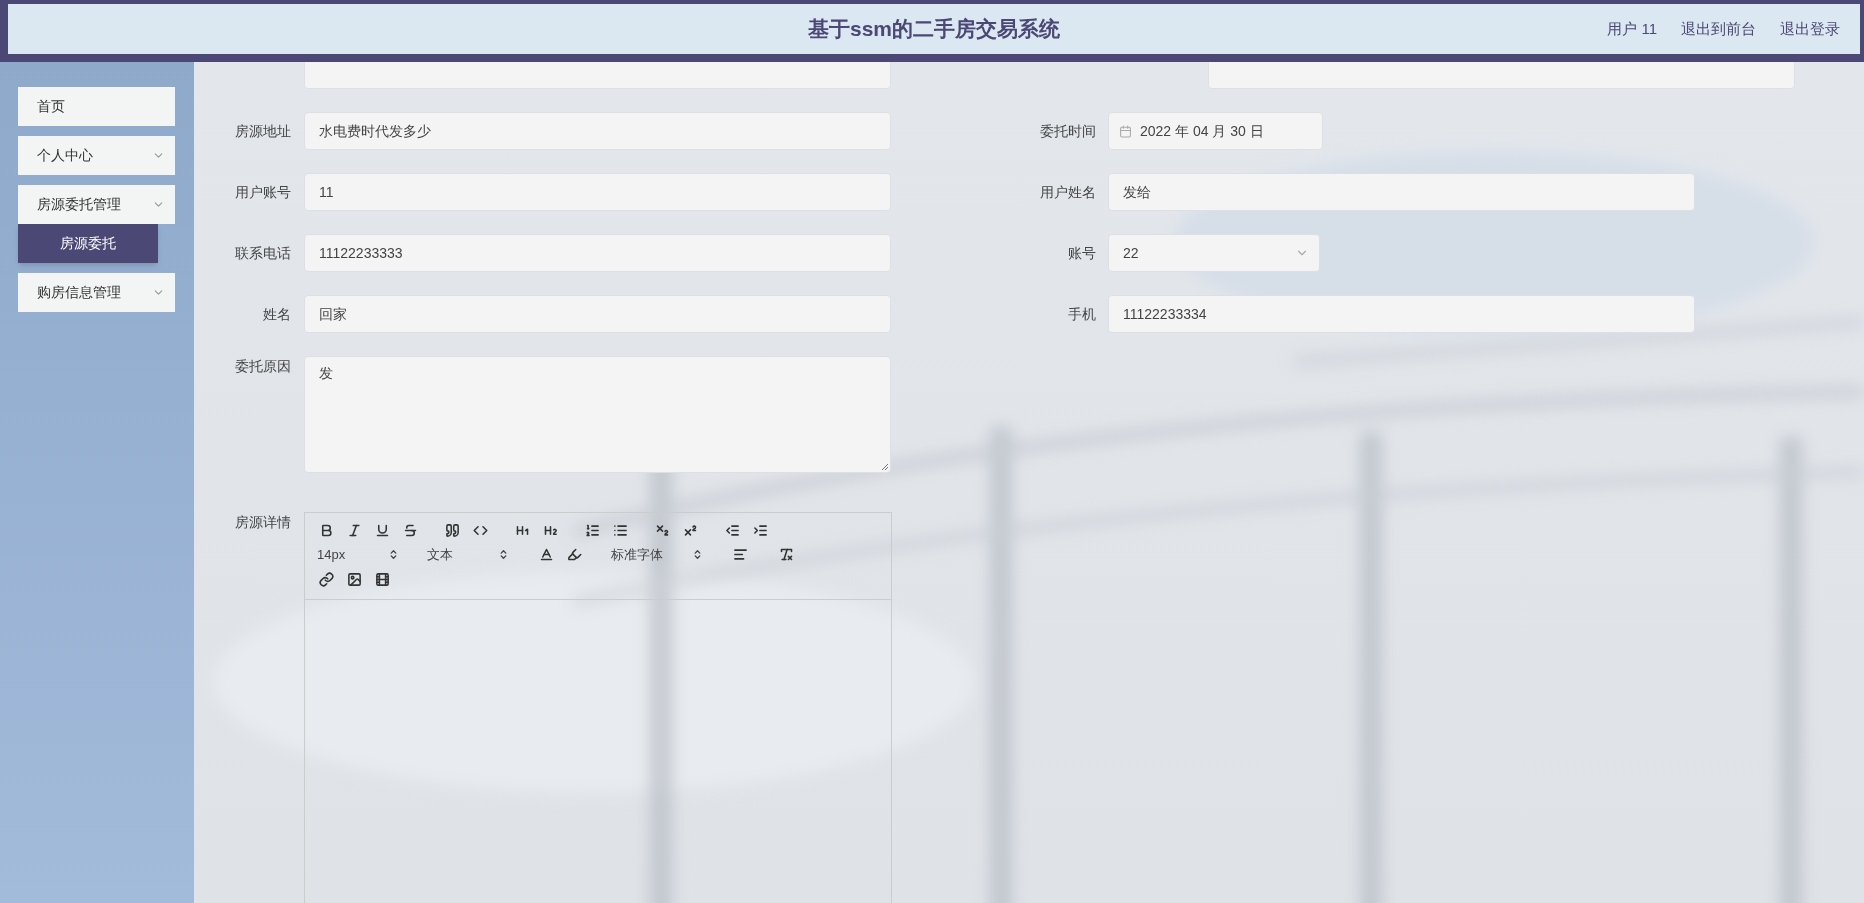 The width and height of the screenshot is (1864, 903). What do you see at coordinates (1214, 253) in the screenshot?
I see `select-field: 22` at bounding box center [1214, 253].